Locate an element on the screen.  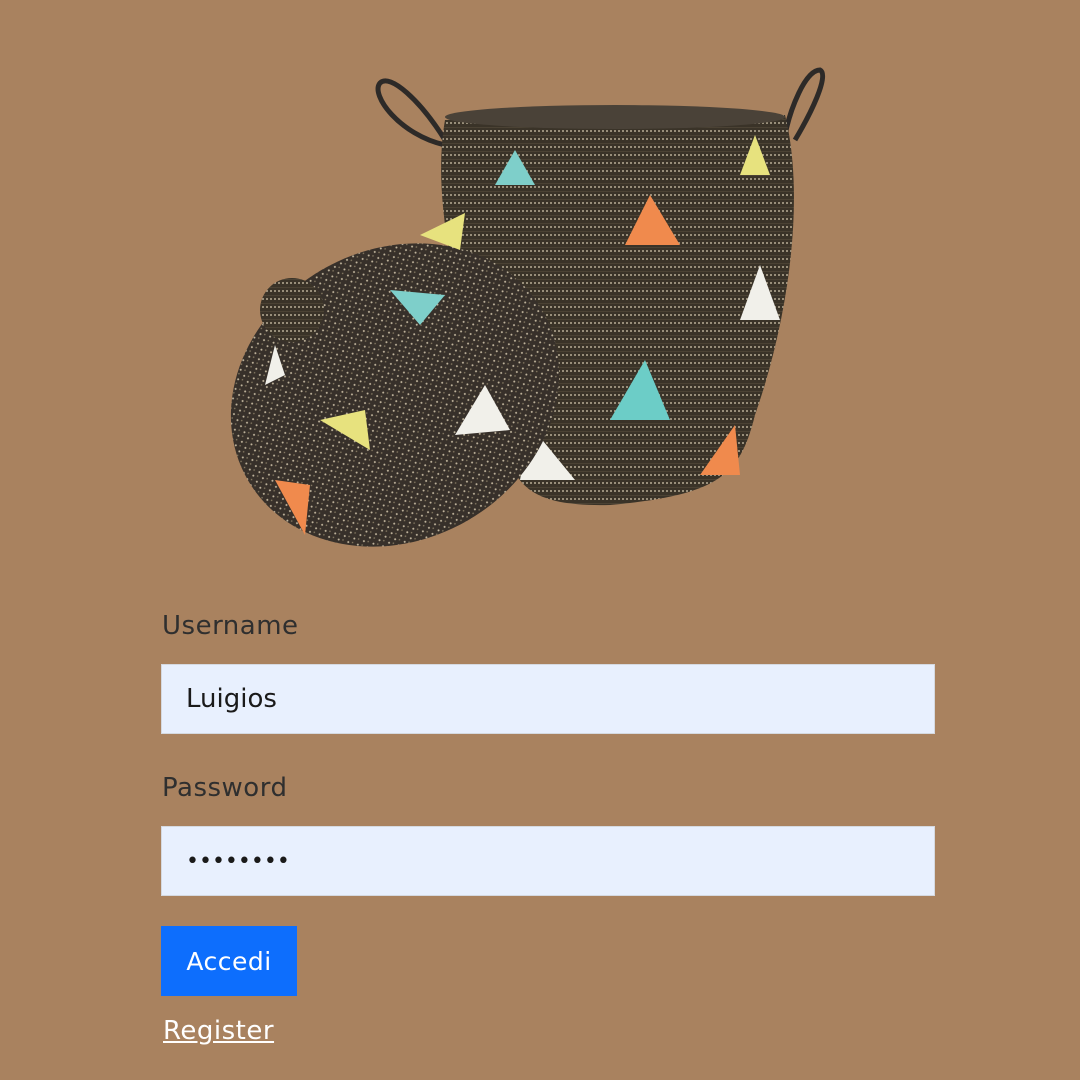
password-input is located at coordinates (548, 861).